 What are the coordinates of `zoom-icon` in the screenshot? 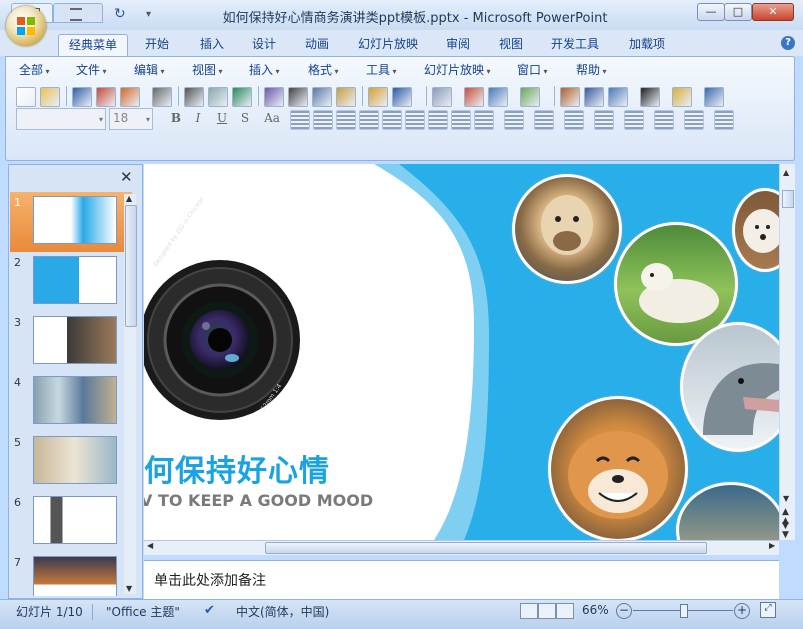 It's located at (714, 97).